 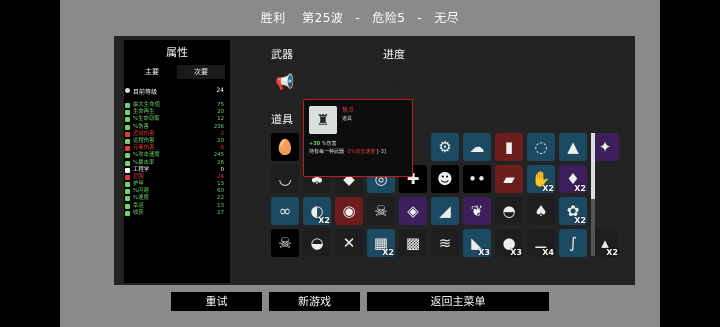 What do you see at coordinates (593, 166) in the screenshot?
I see `scroll-thumb` at bounding box center [593, 166].